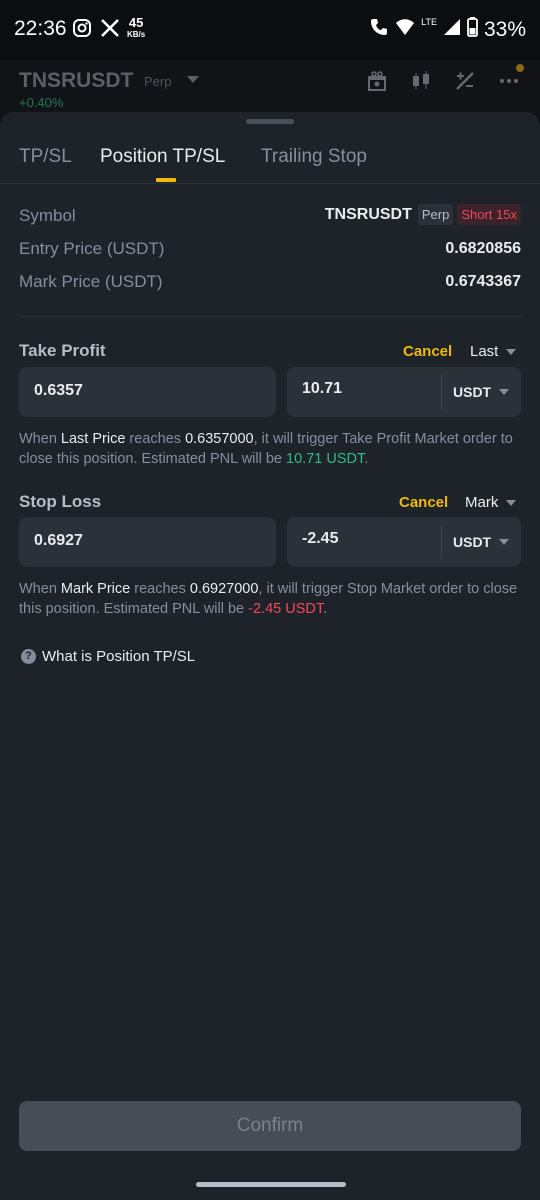 The width and height of the screenshot is (540, 1200). I want to click on bg-contract-type: Perp, so click(158, 81).